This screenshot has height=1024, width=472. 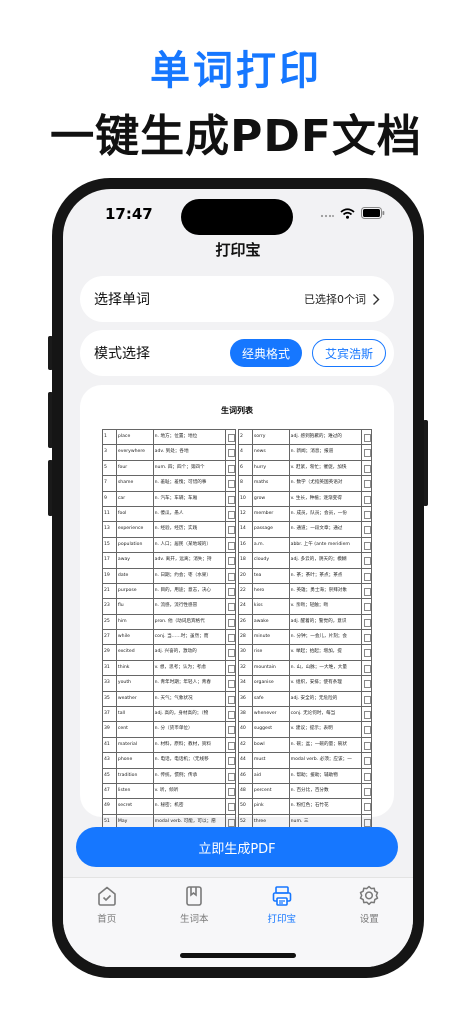 I want to click on hero-title: 单词打印, so click(x=236, y=71).